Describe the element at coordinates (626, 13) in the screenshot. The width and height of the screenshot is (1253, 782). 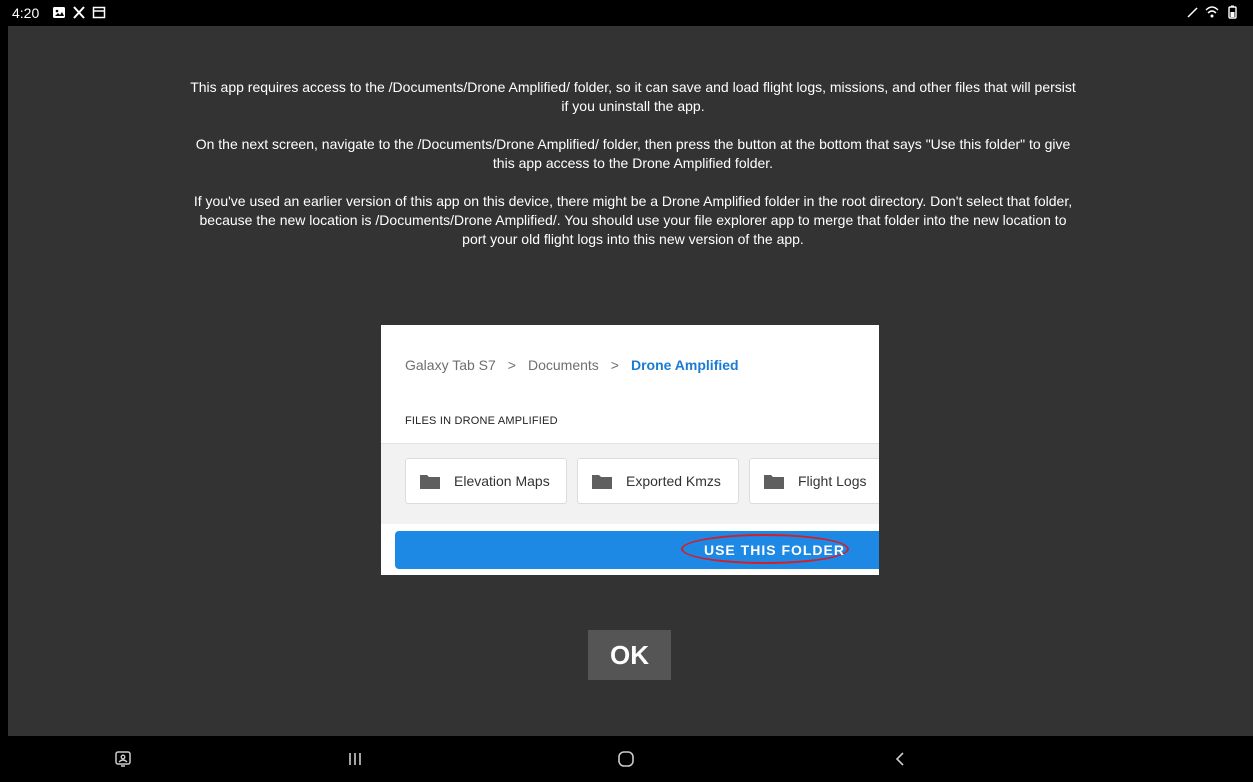
I see `status-bar: 4:20` at that location.